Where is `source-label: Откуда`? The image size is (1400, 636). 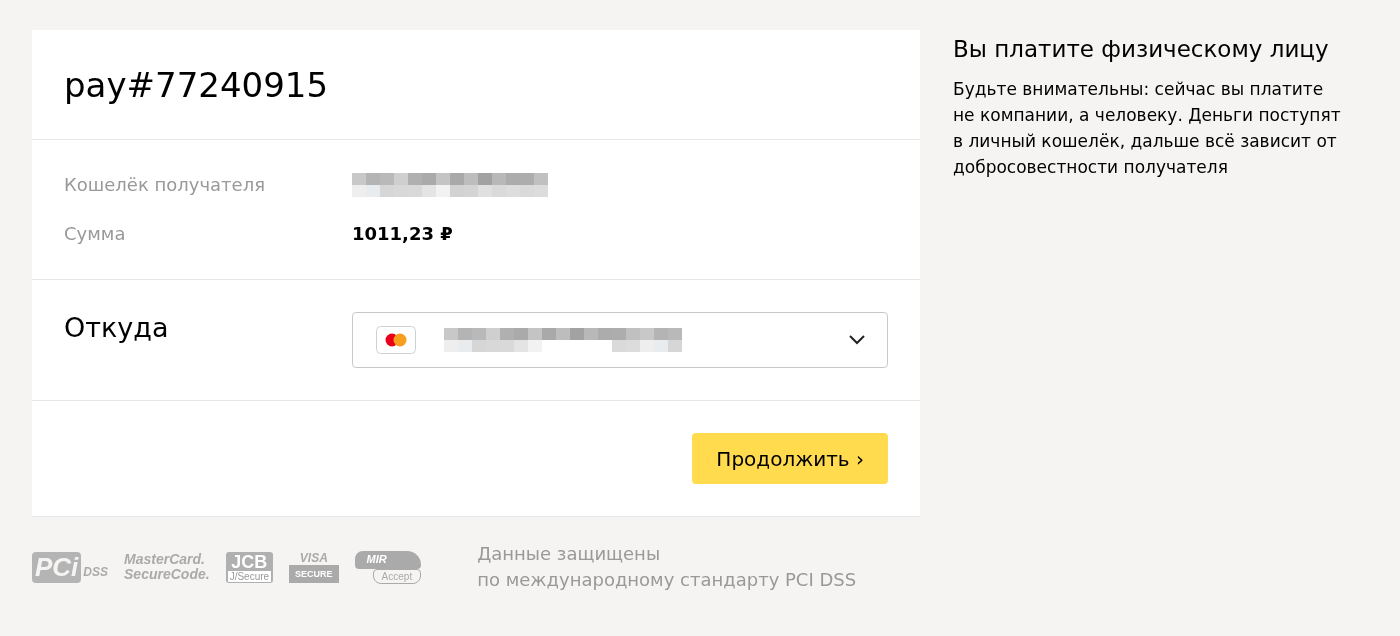 source-label: Откуда is located at coordinates (117, 328).